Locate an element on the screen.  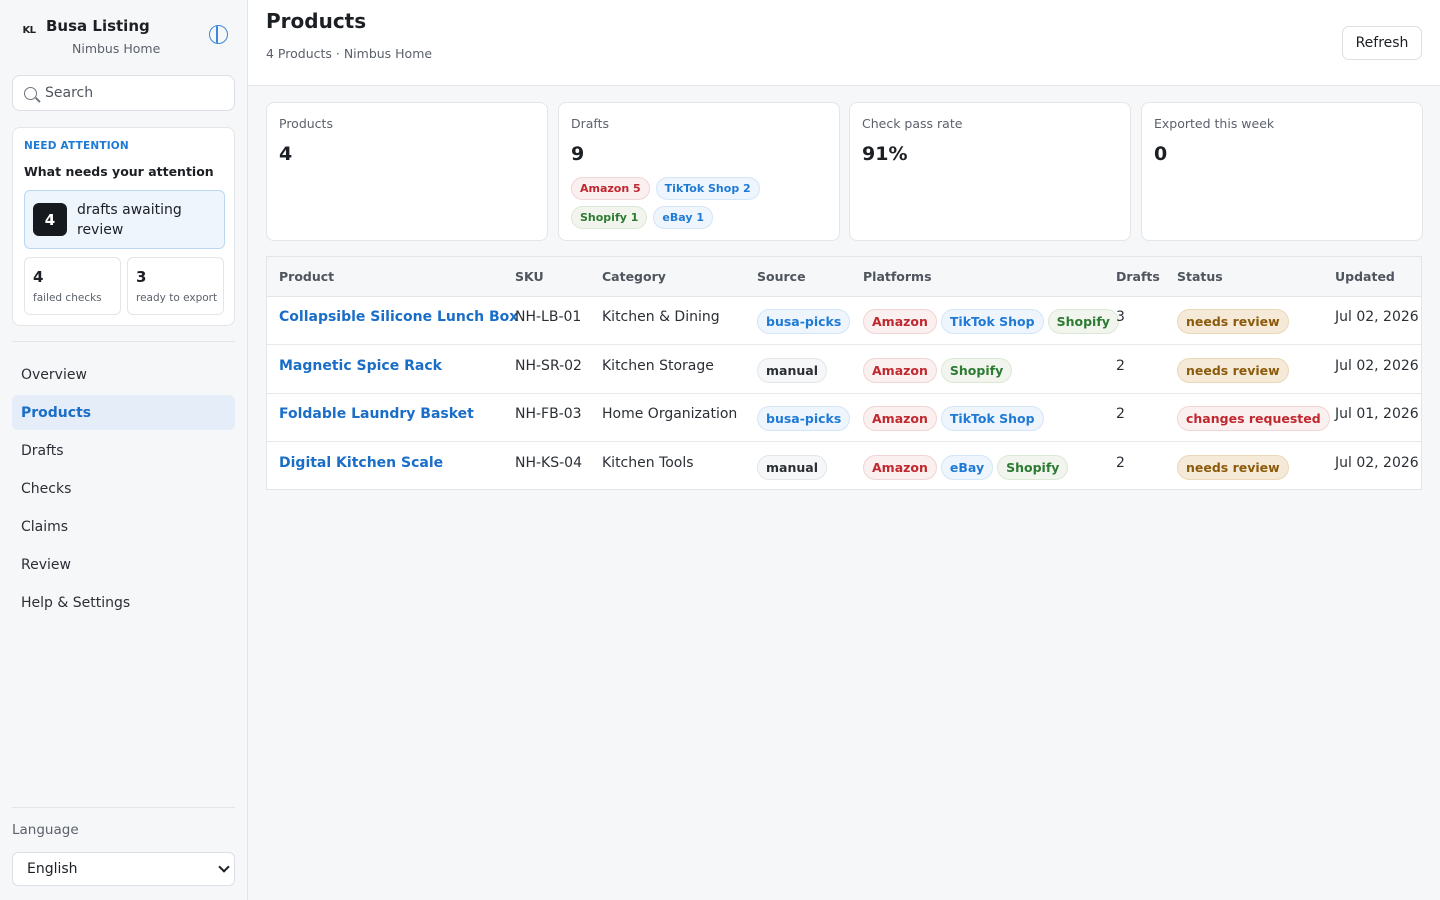
sidebar-item-review: Review is located at coordinates (123, 564).